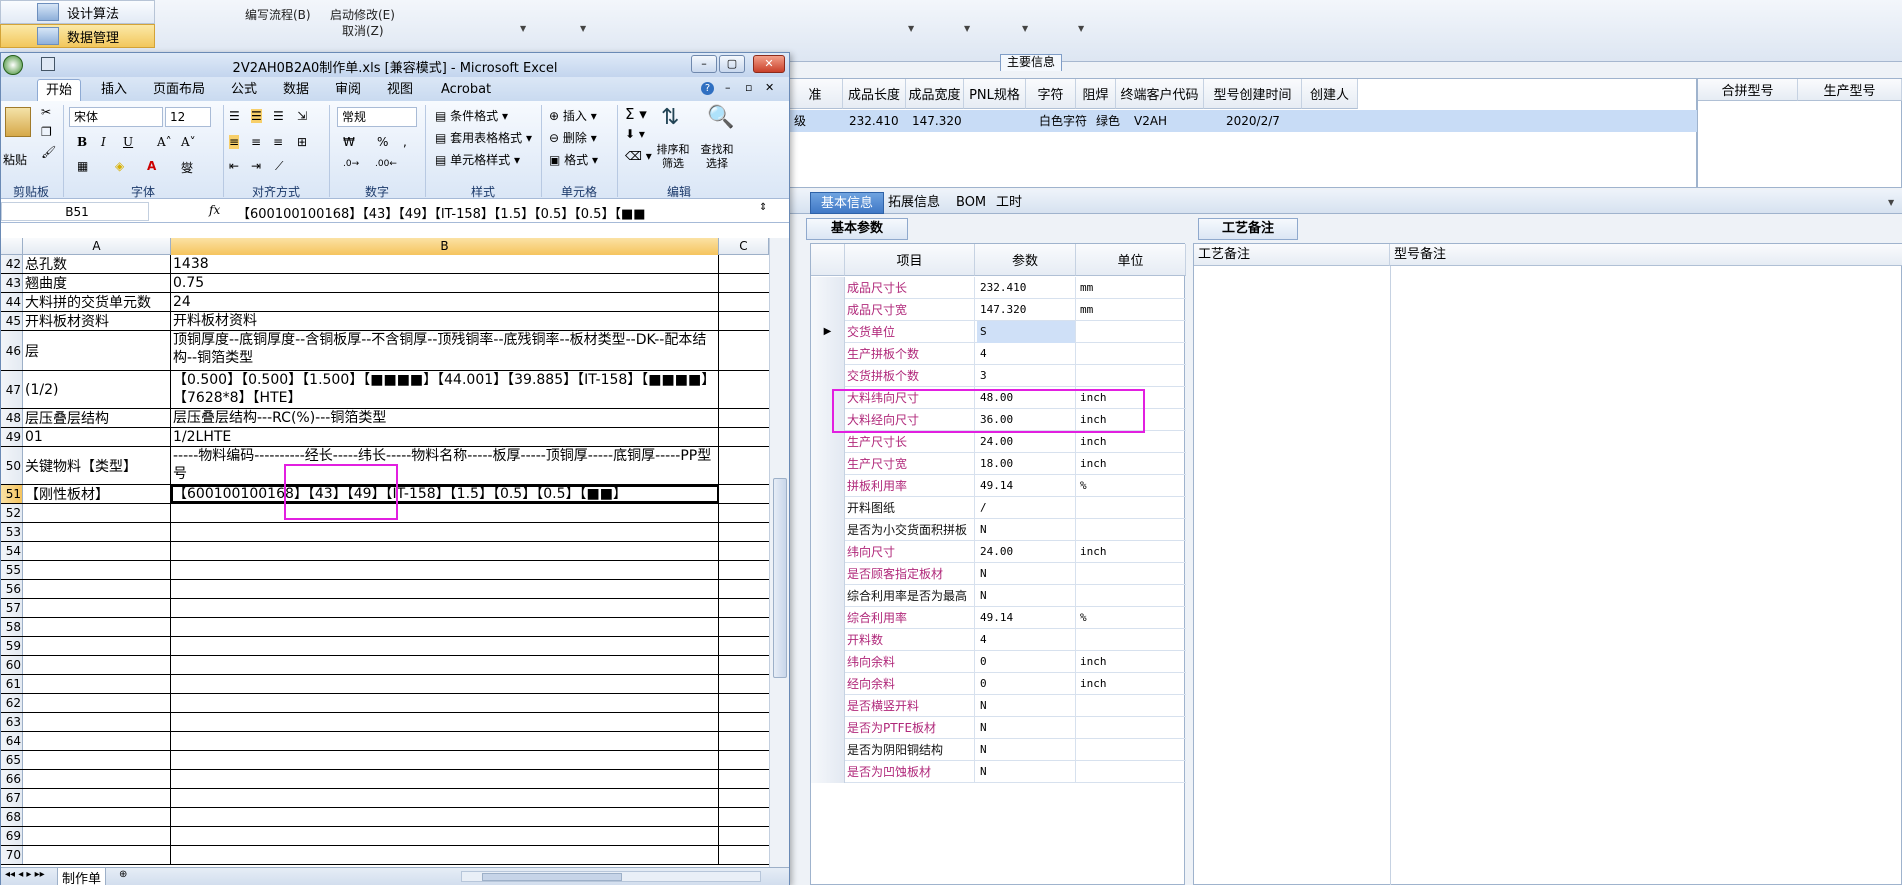  What do you see at coordinates (97, 494) in the screenshot?
I see `cell-a: 【刚性板材】` at bounding box center [97, 494].